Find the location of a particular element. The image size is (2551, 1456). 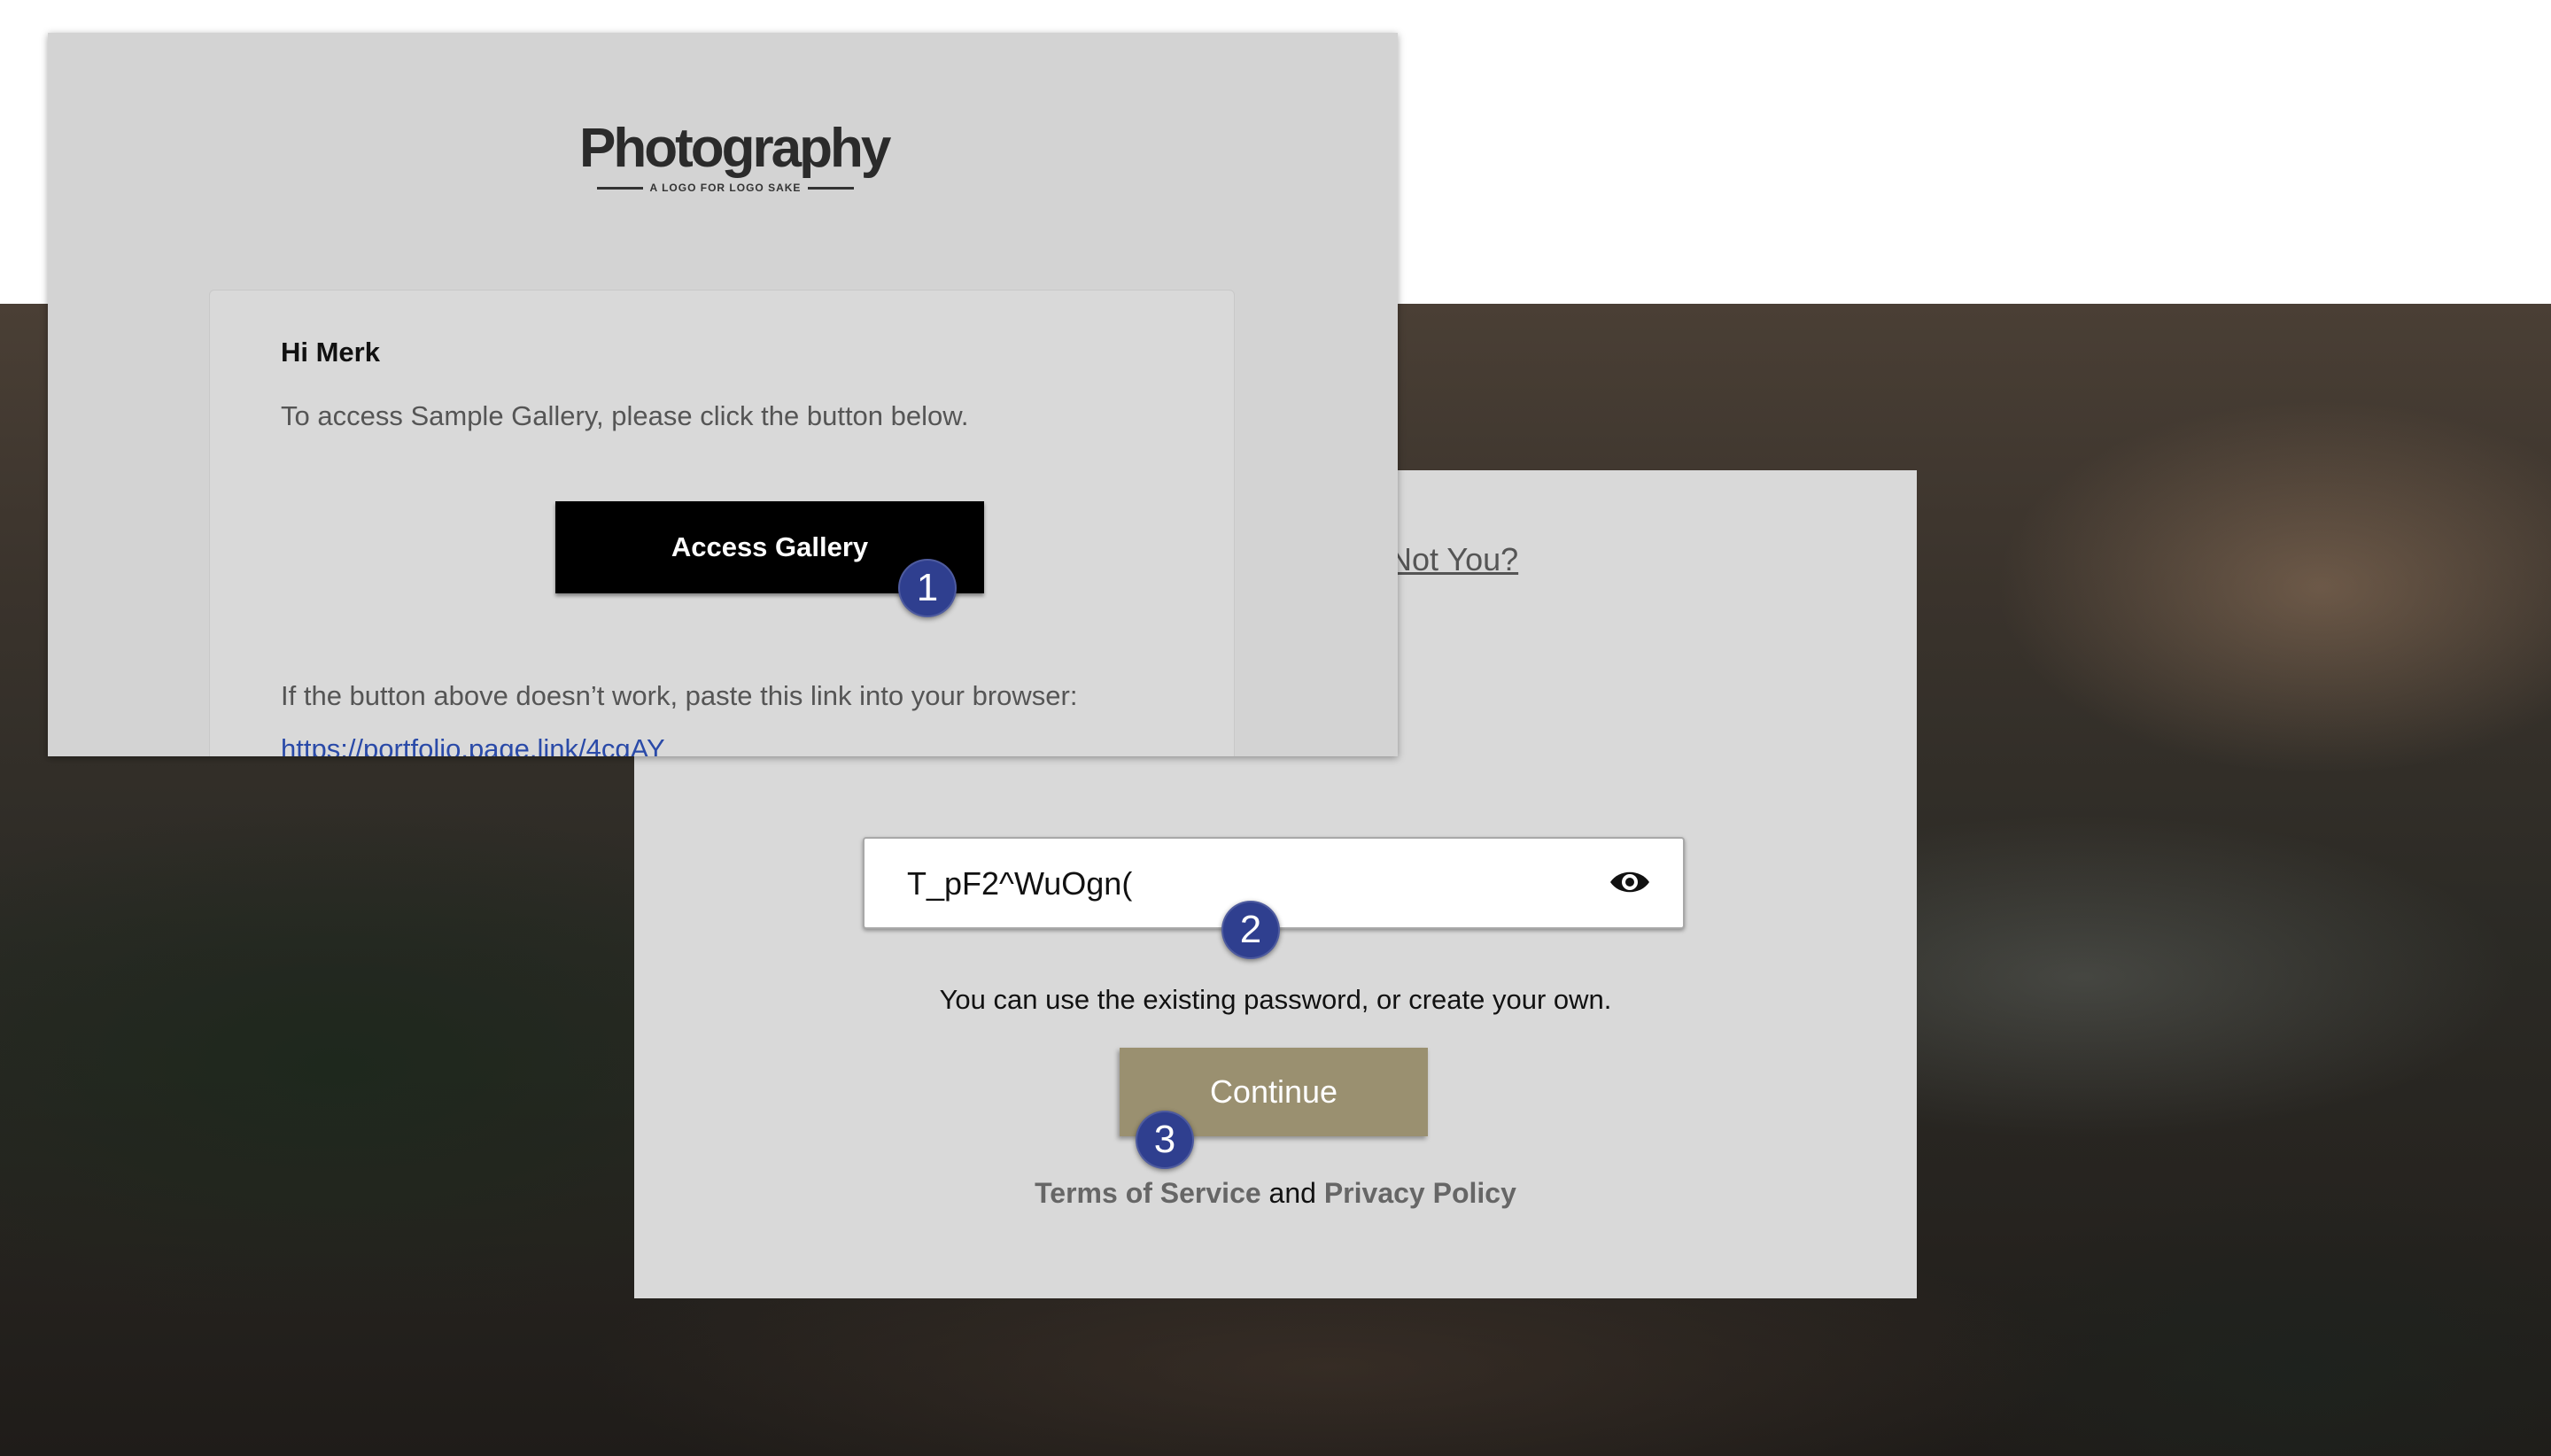

logo-tagline-text: A LOGO FOR LOGO SAKE is located at coordinates (725, 188).